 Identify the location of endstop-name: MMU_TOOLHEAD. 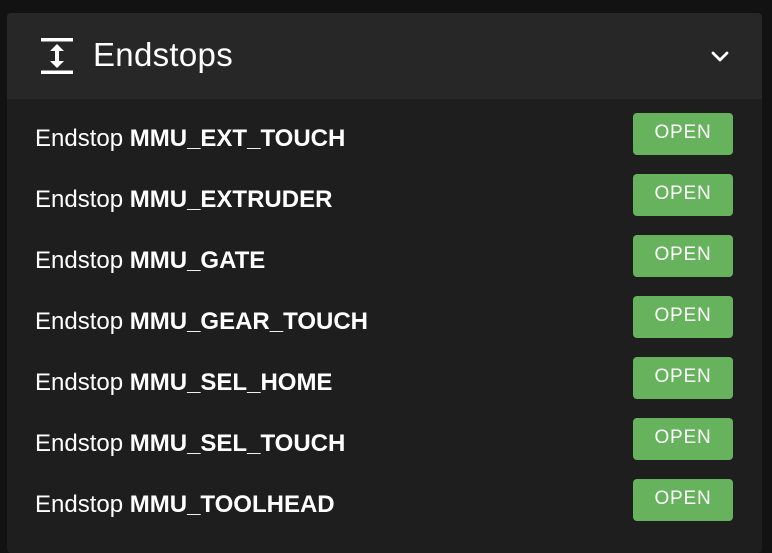
(232, 504).